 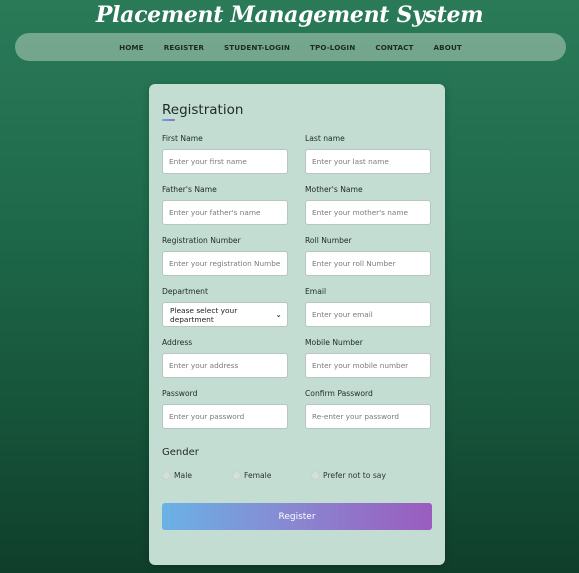 I want to click on gender-option-prefer-not: Prefer not to say, so click(x=348, y=475).